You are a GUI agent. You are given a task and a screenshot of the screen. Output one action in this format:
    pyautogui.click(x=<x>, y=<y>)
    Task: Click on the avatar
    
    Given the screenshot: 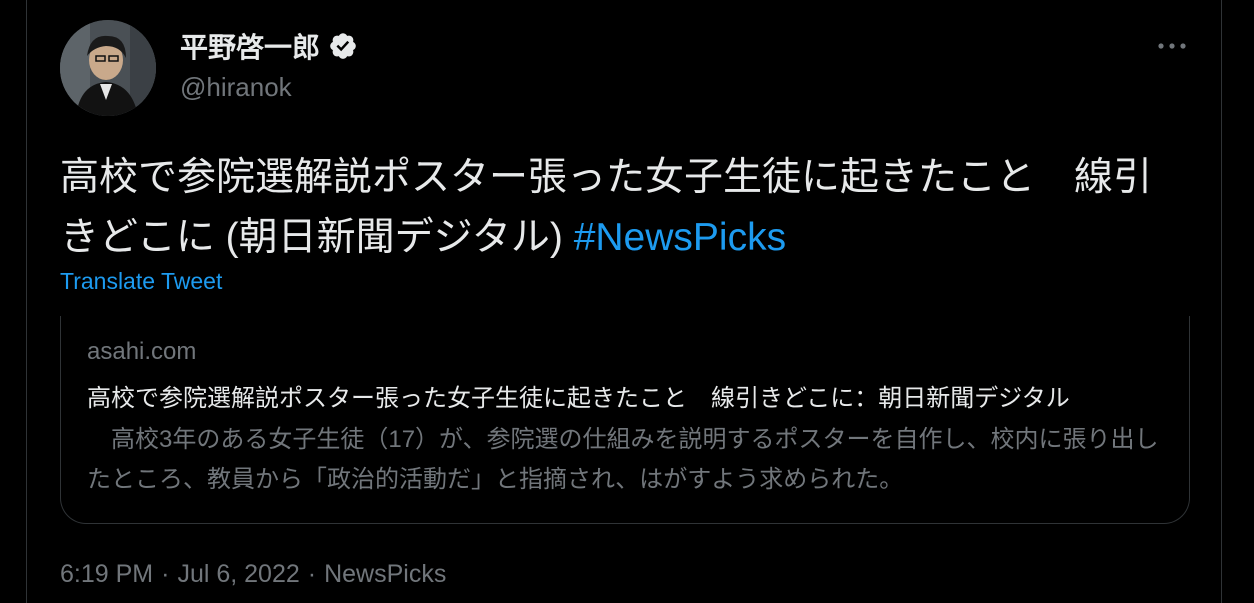 What is the action you would take?
    pyautogui.click(x=108, y=68)
    